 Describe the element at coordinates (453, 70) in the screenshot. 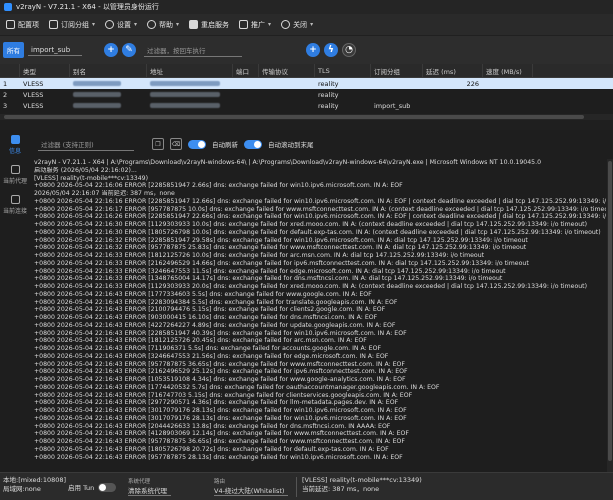

I see `column-header: 延迟 (ms)` at that location.